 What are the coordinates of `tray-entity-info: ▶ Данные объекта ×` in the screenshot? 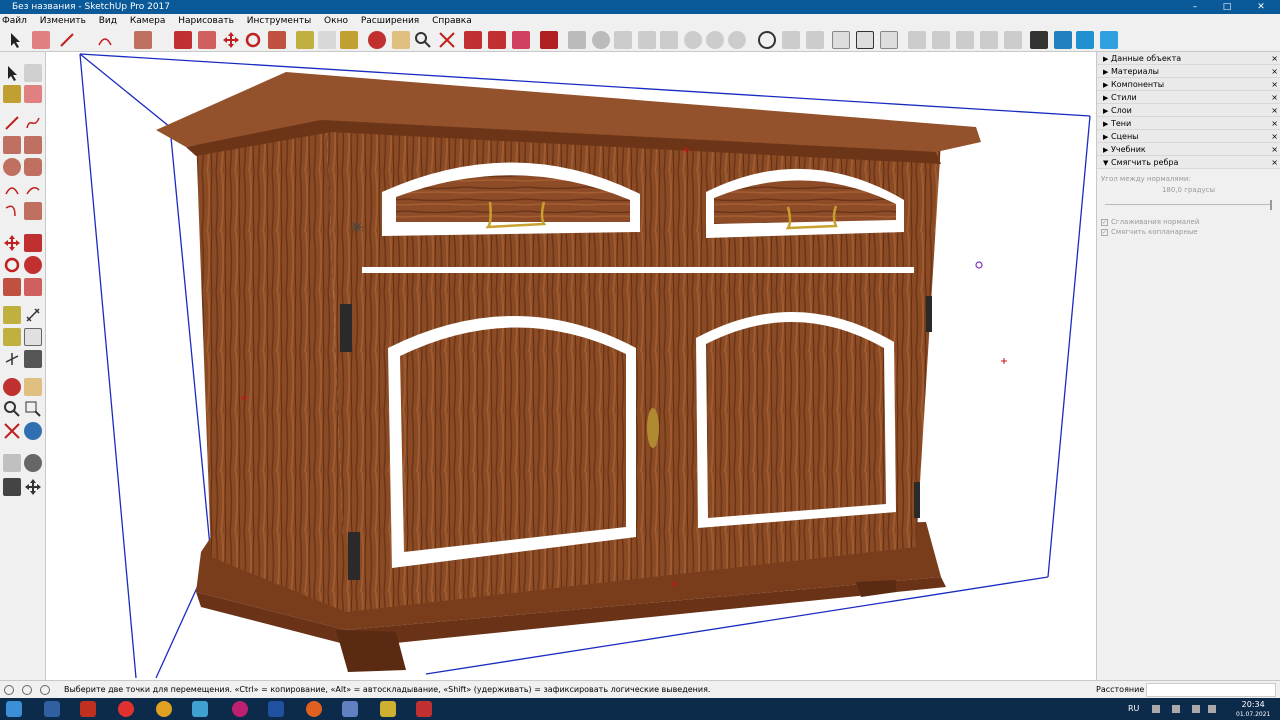 It's located at (1188, 58).